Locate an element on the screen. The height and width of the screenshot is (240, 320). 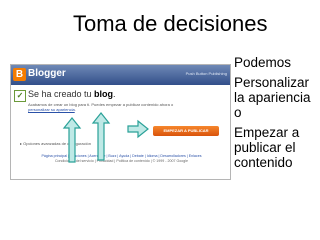
right-arrow-icon is located at coordinates (138, 129).